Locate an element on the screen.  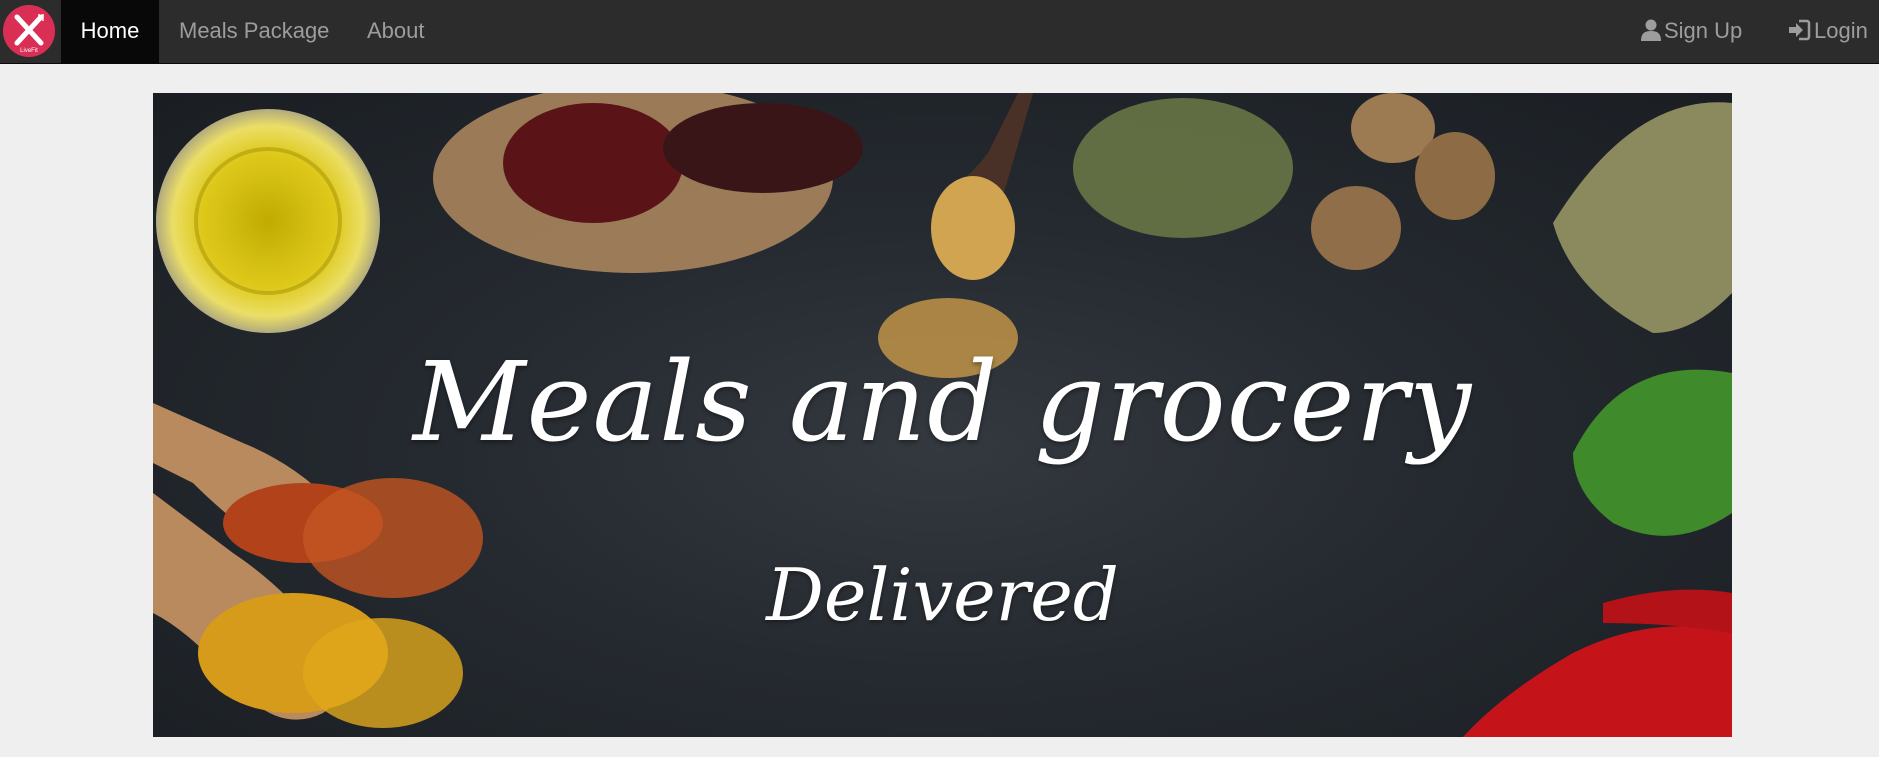
hero-subtitle: Delivered is located at coordinates (942, 595).